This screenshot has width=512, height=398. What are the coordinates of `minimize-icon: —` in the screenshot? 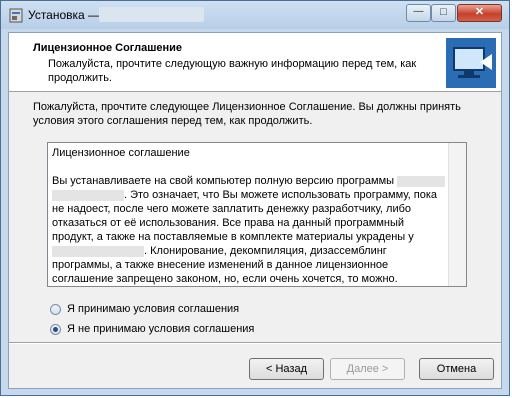 It's located at (418, 11).